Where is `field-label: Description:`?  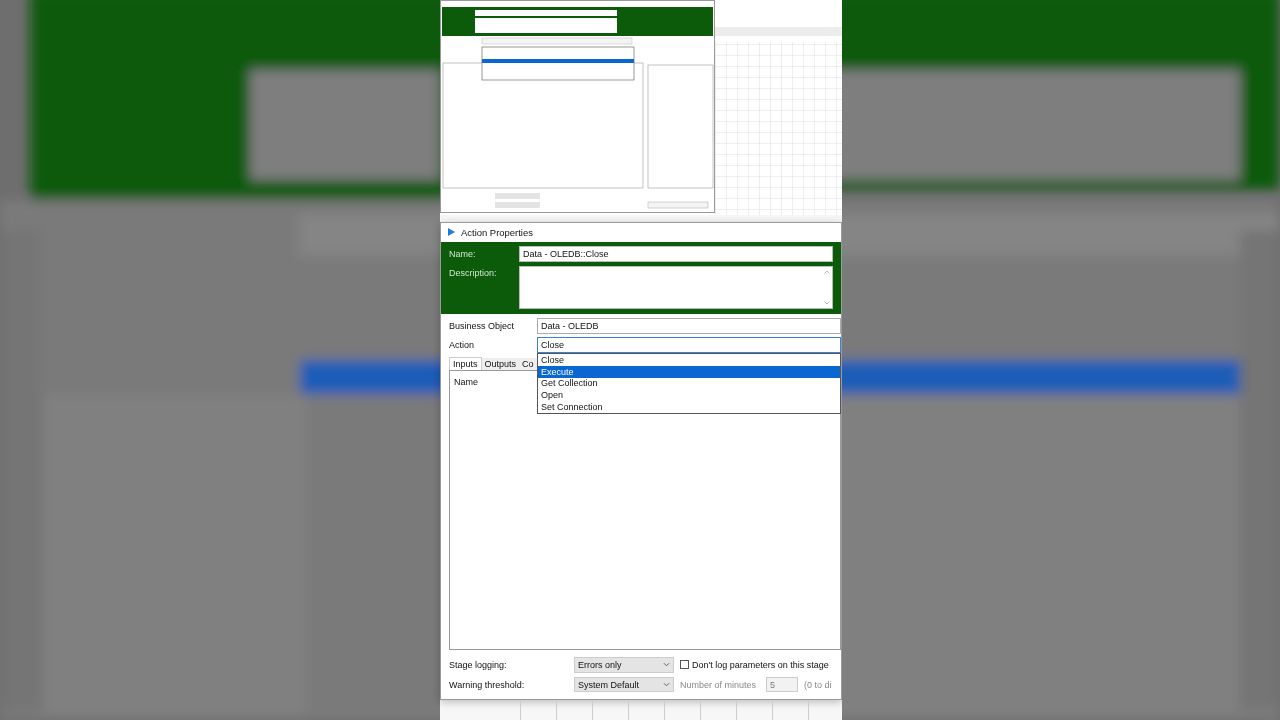 field-label: Description: is located at coordinates (473, 274).